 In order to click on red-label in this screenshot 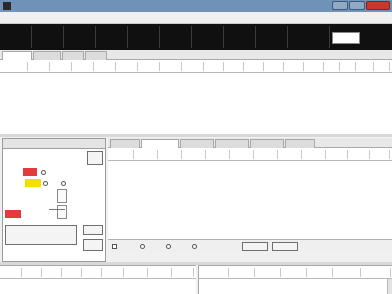, I will do `click(13, 214)`.